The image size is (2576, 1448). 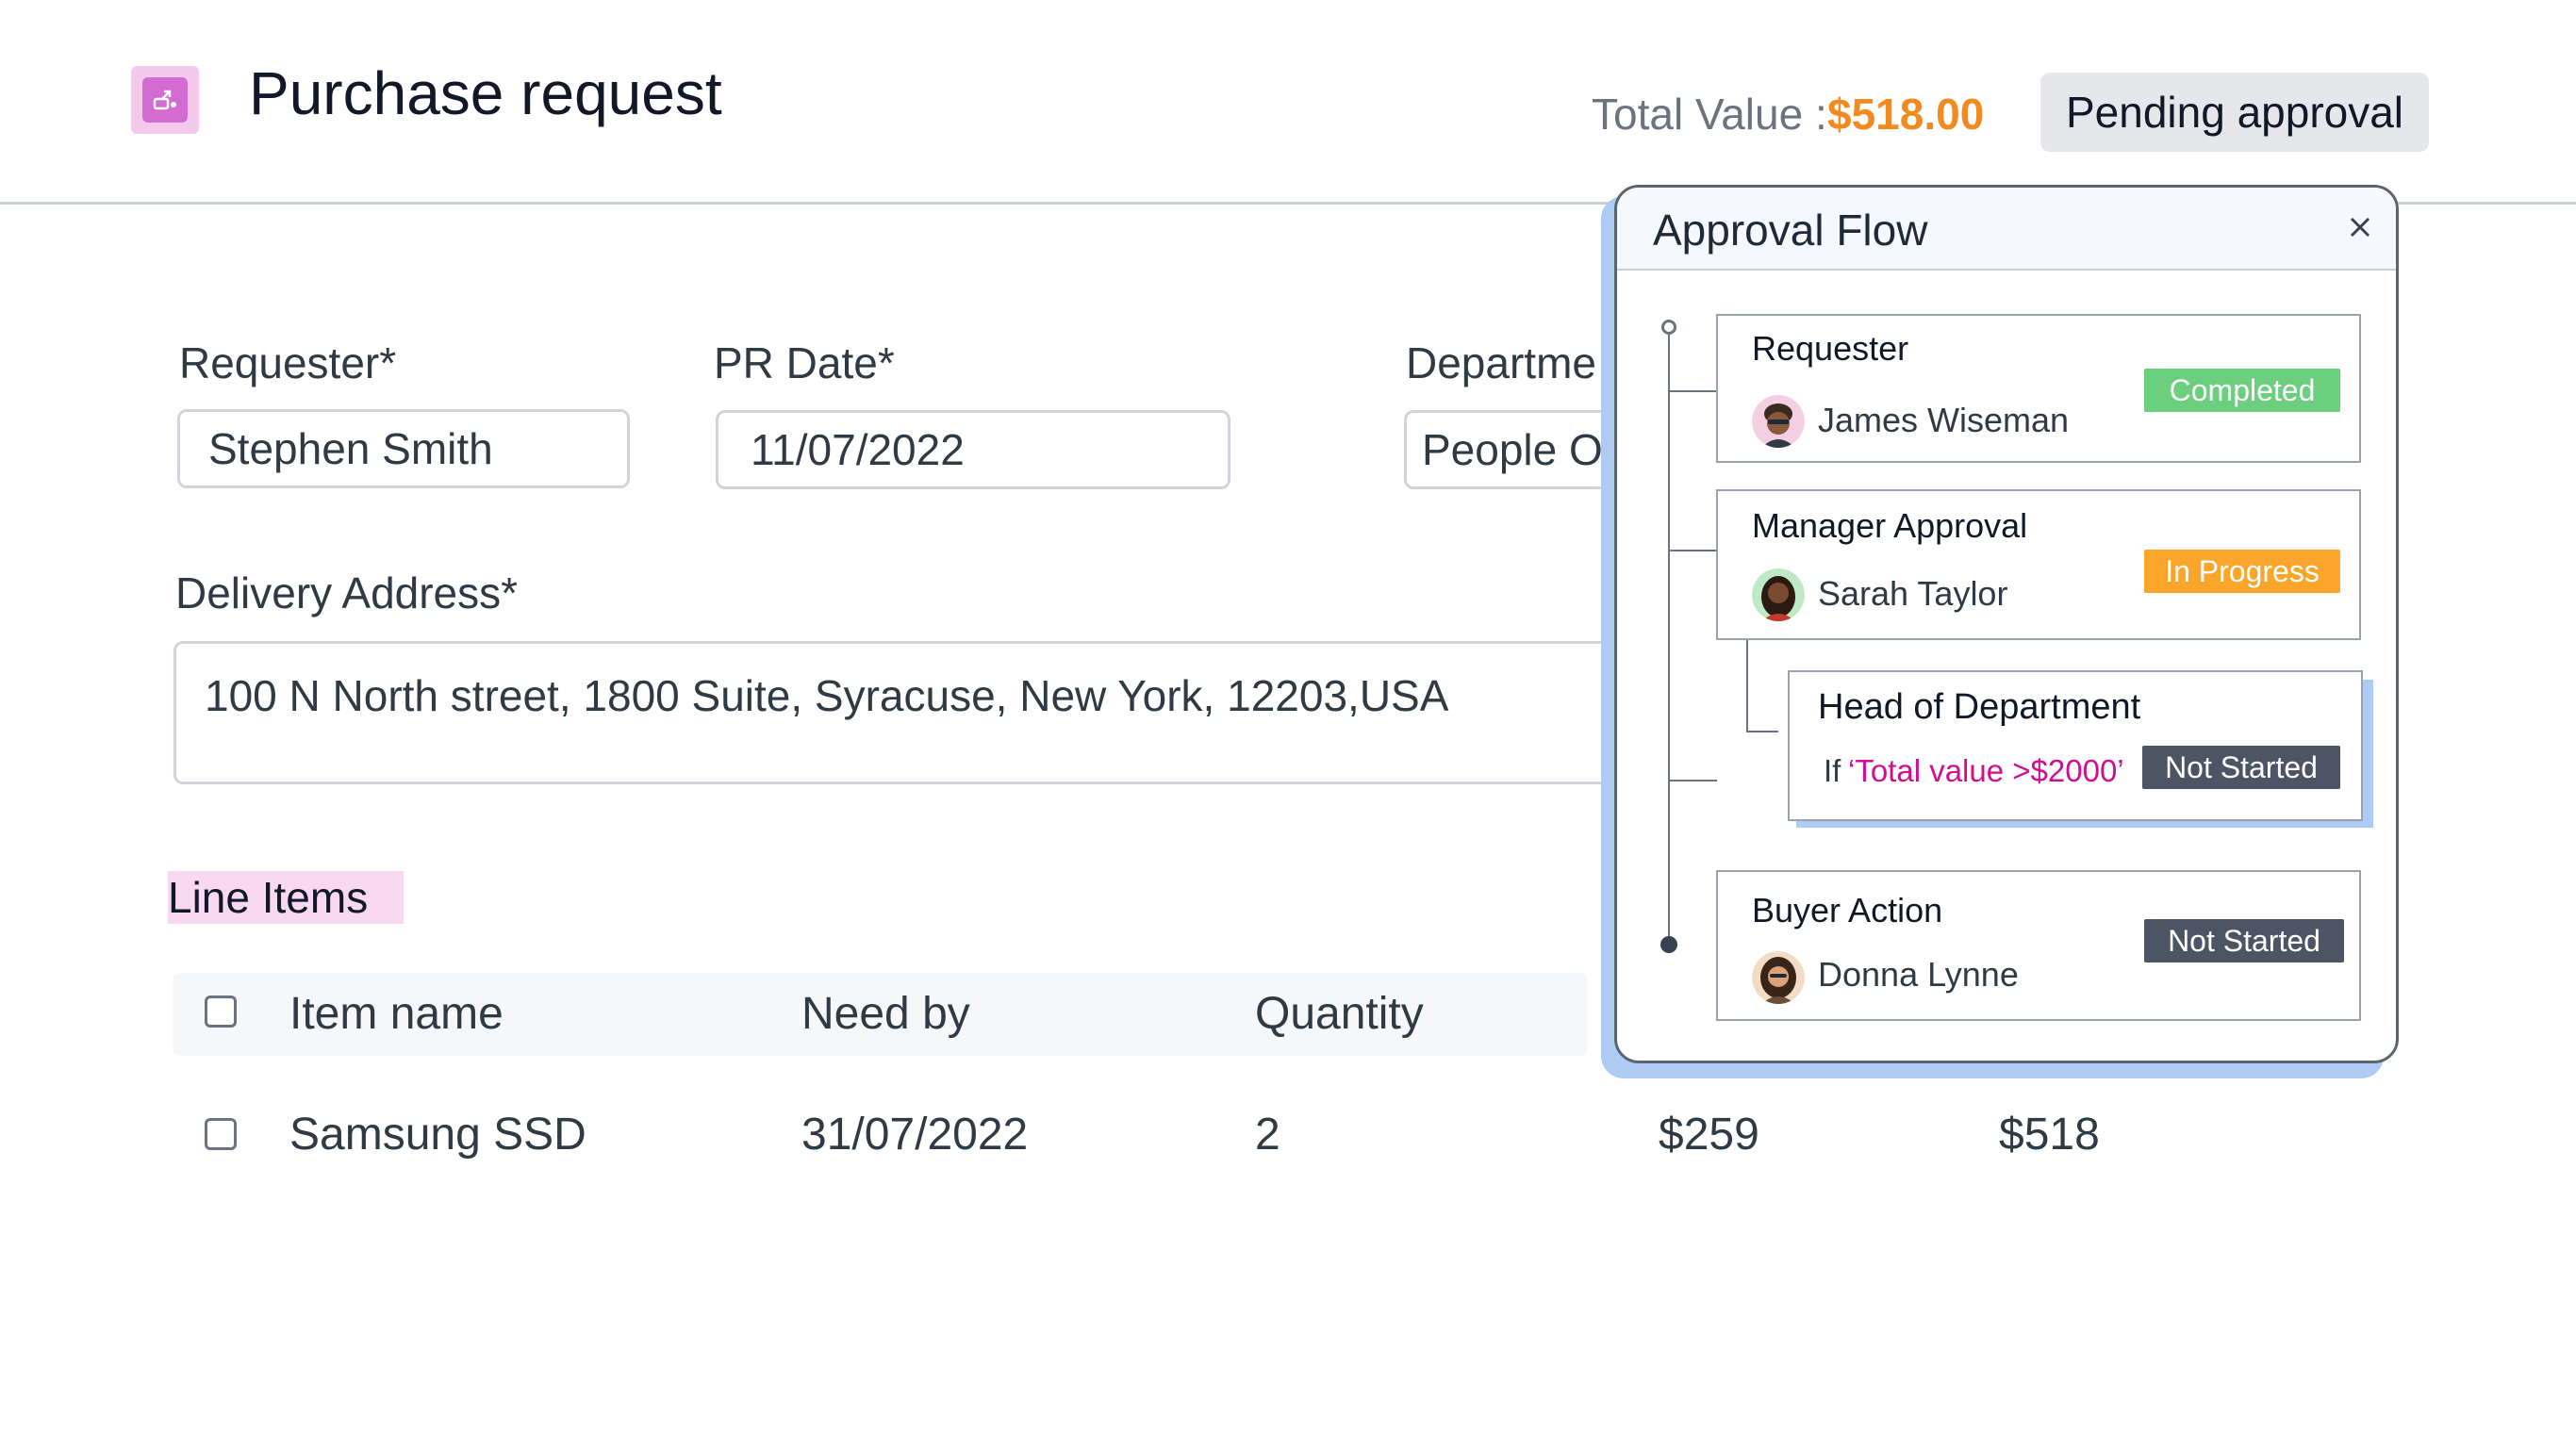 What do you see at coordinates (973, 449) in the screenshot?
I see `pr-date-field: 11/07/2022` at bounding box center [973, 449].